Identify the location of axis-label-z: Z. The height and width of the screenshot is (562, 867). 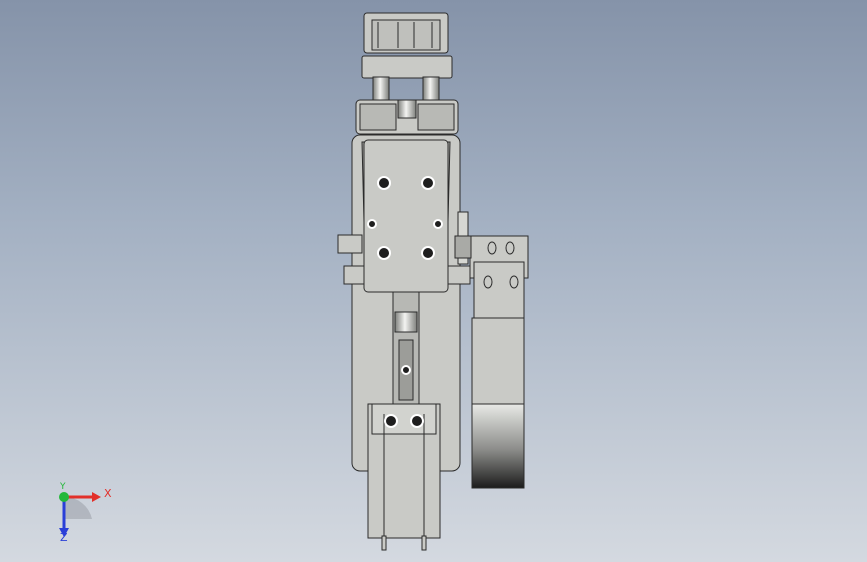
(64, 537).